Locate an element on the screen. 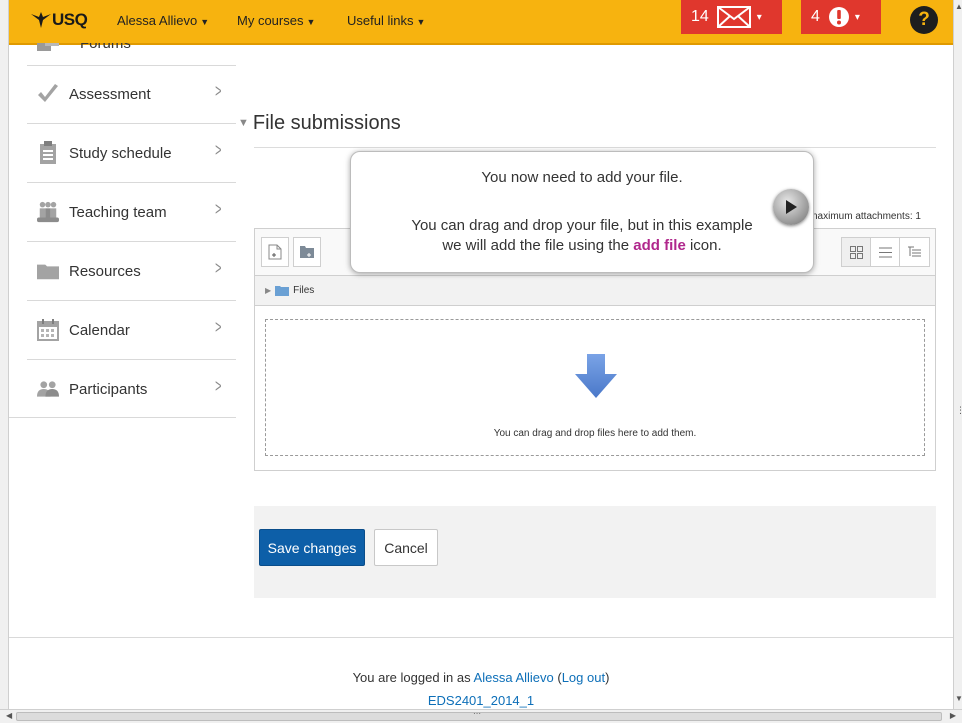  tour-line-3-post: icon. is located at coordinates (703, 245).